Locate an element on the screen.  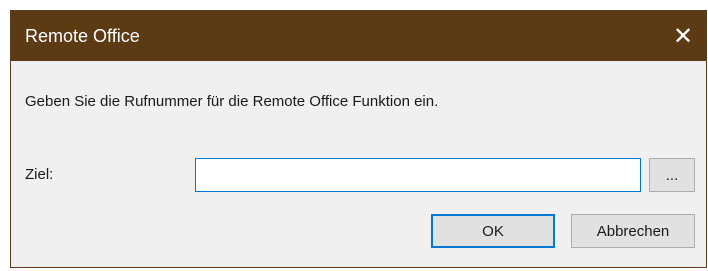
window-title: Remote Office is located at coordinates (82, 36).